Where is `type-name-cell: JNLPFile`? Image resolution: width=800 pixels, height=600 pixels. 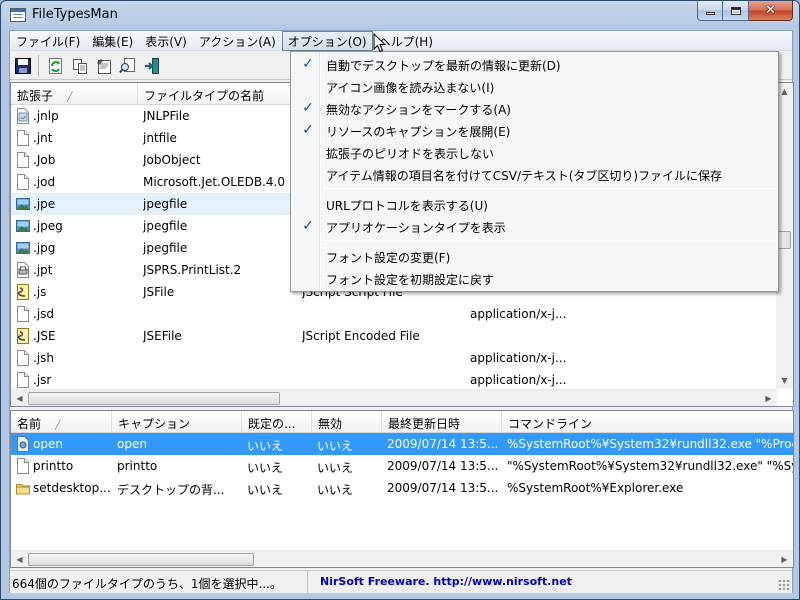
type-name-cell: JNLPFile is located at coordinates (166, 116).